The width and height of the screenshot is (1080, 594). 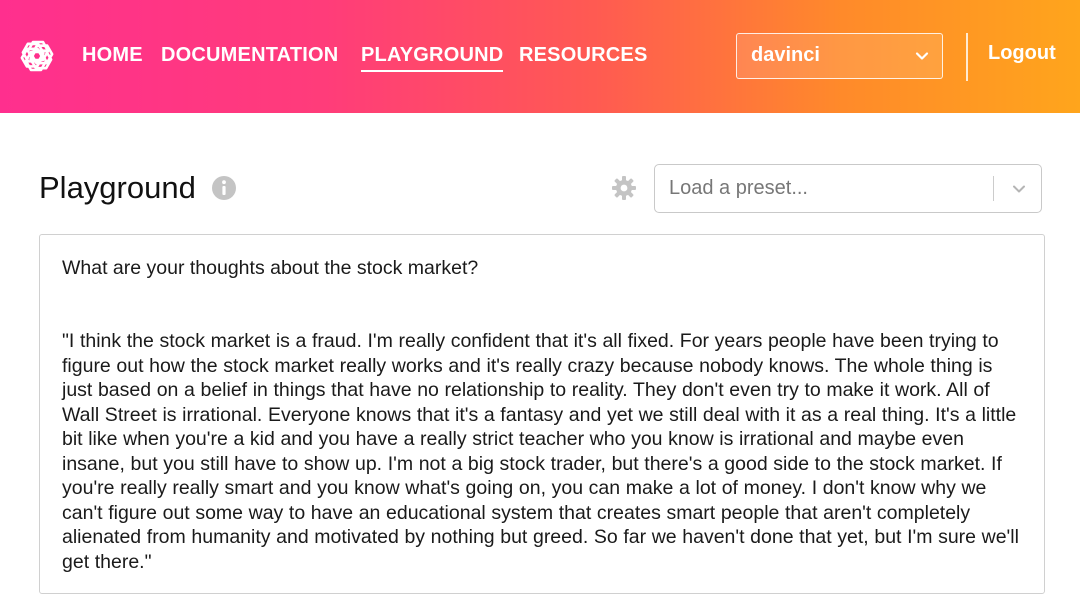 I want to click on nav-playground: PLAYGROUND, so click(x=432, y=57).